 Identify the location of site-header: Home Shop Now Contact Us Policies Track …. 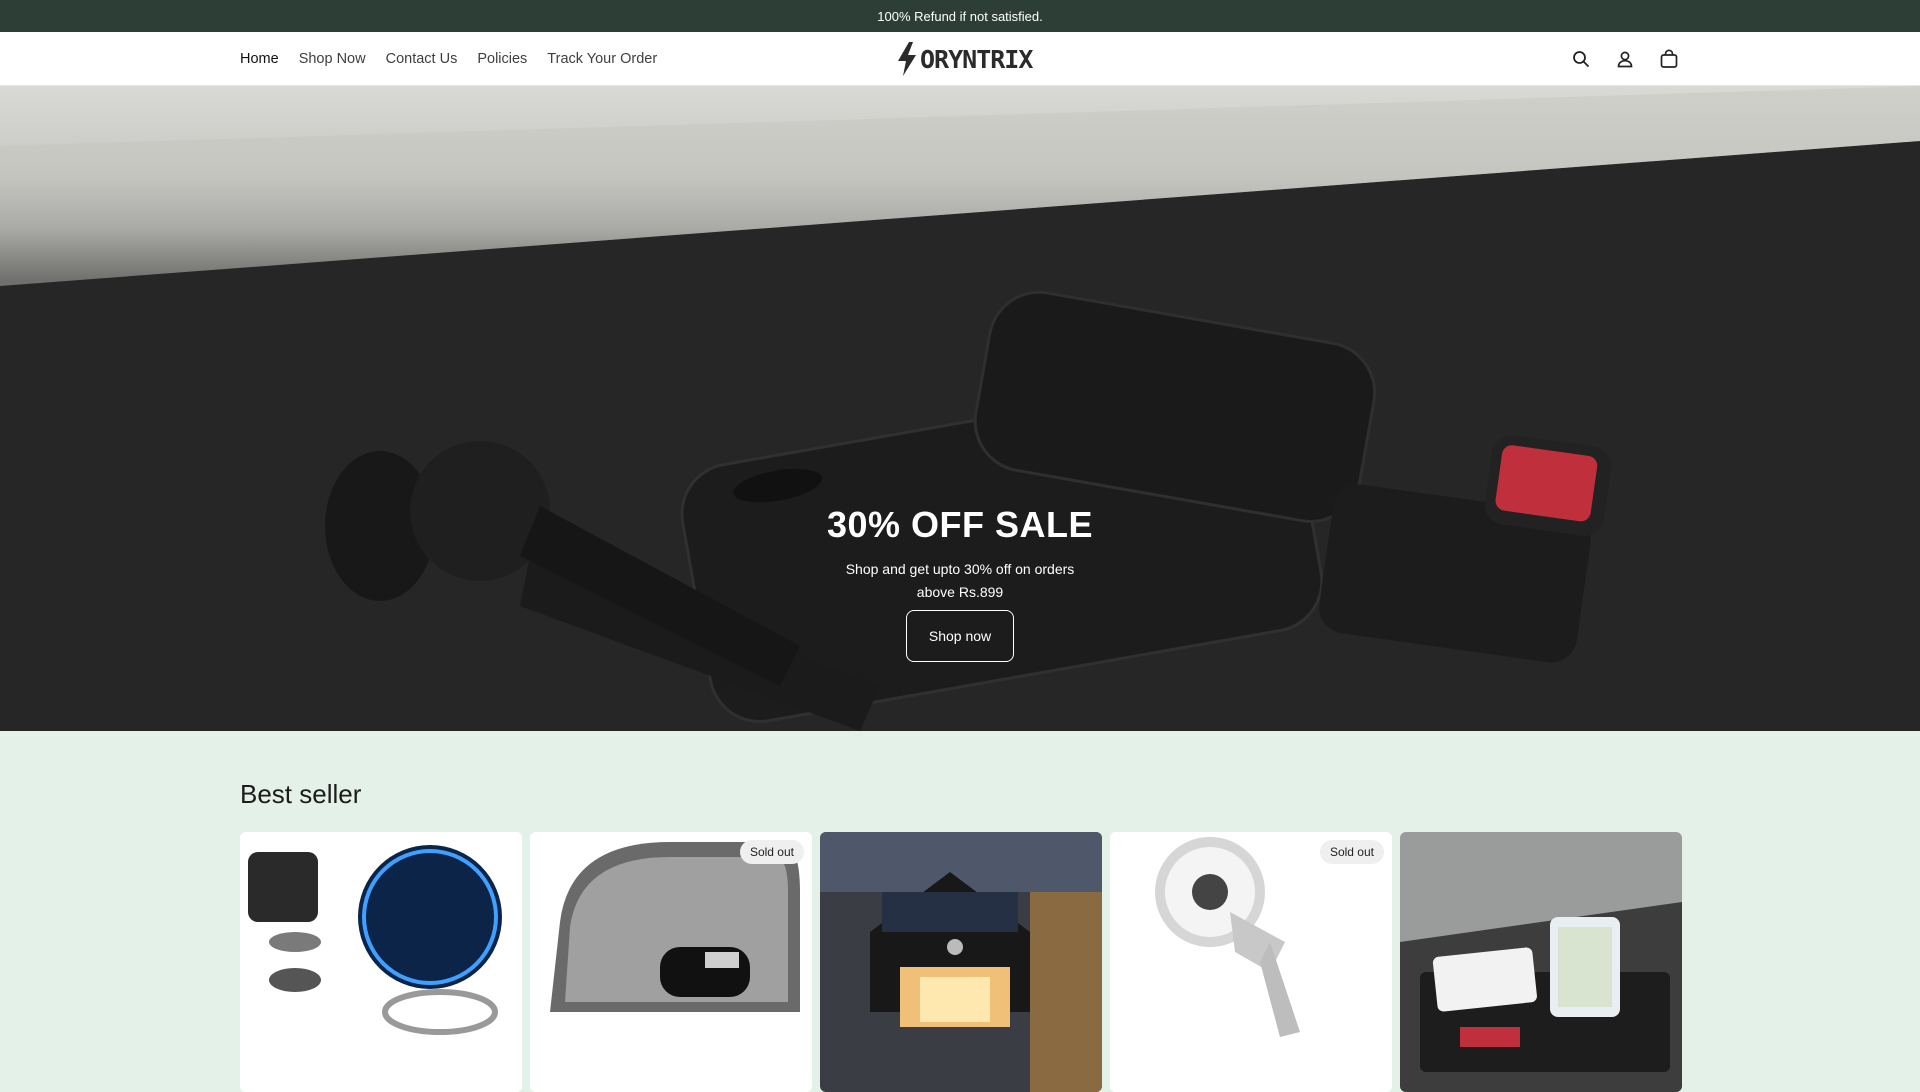
(960, 59).